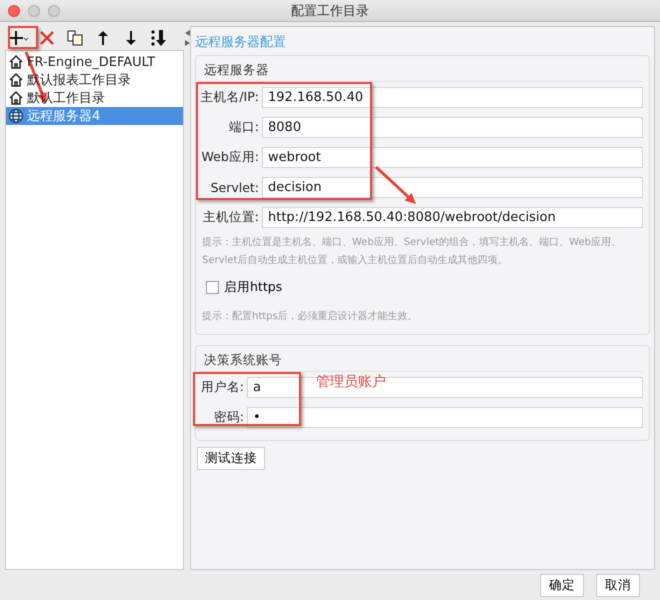 The width and height of the screenshot is (660, 600). Describe the element at coordinates (241, 43) in the screenshot. I see `panel-title: 远程服务器配置` at that location.